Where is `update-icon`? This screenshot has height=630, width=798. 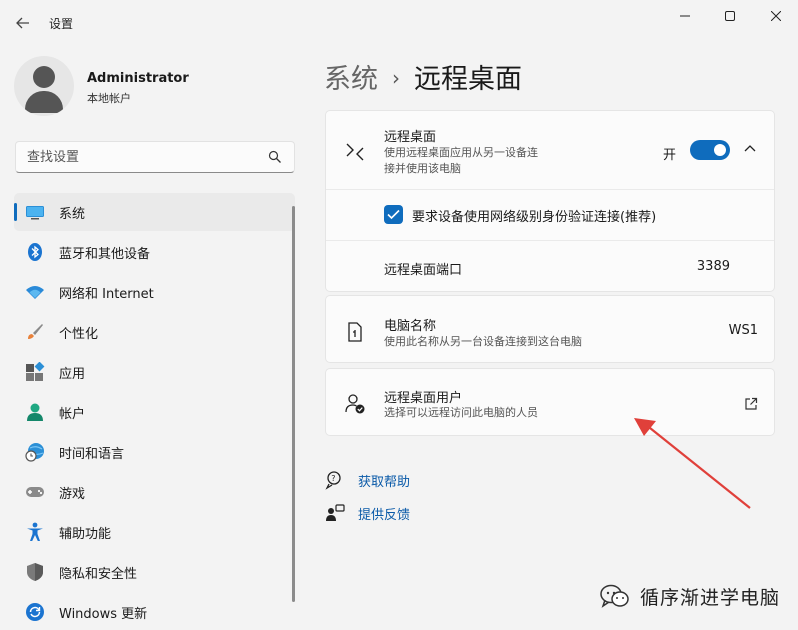 update-icon is located at coordinates (35, 612).